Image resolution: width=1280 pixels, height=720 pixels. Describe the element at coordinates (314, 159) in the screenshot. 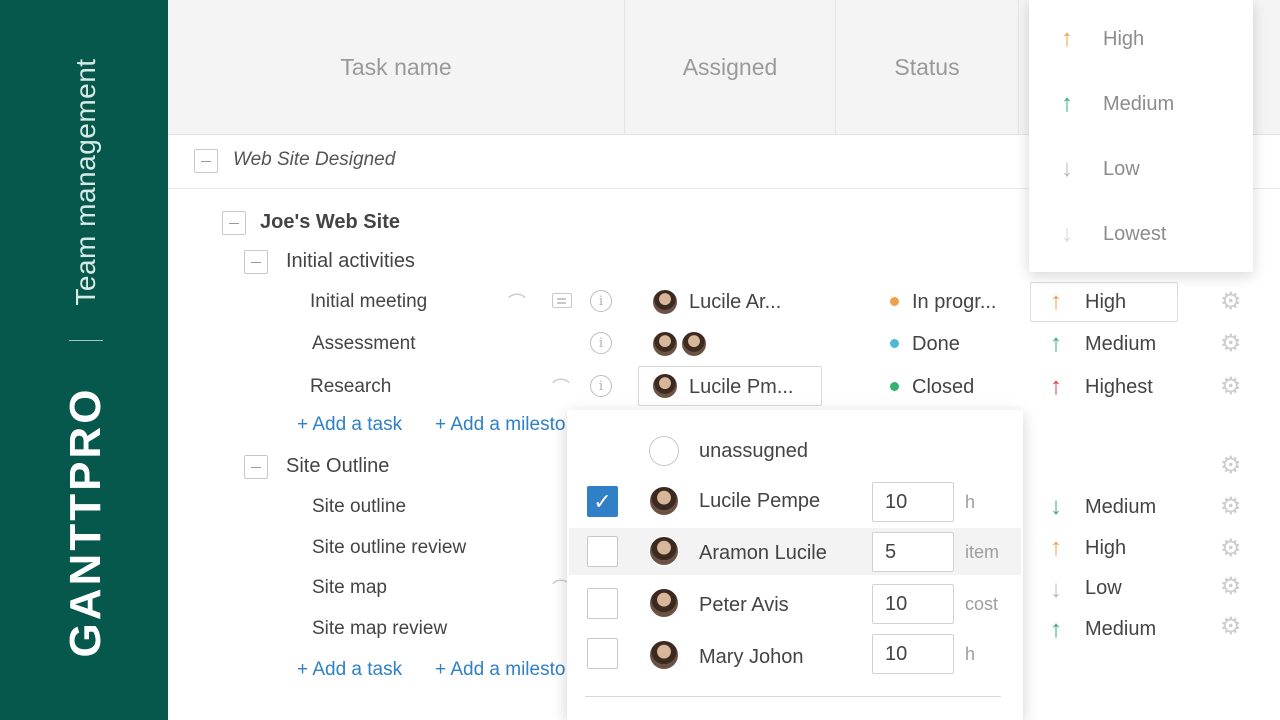

I see `group-title: Web Site Designed` at that location.